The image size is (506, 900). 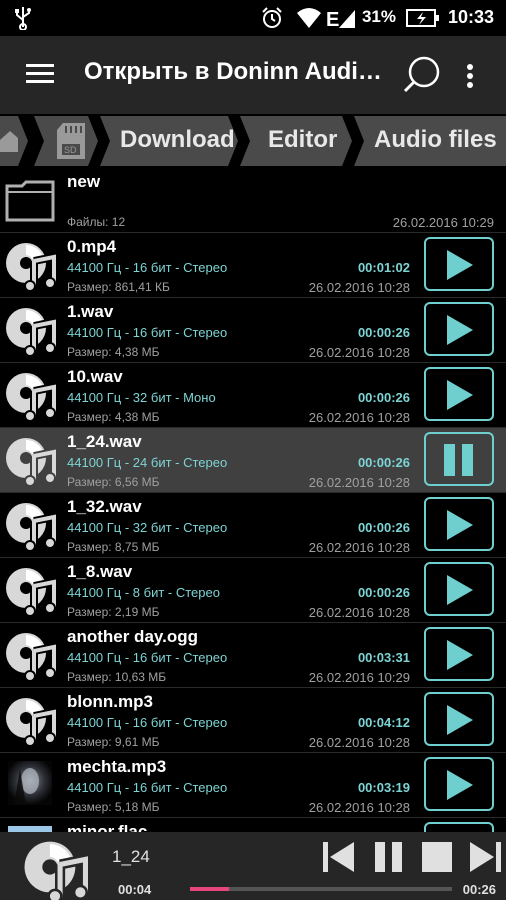 I want to click on breadcrumb: SD Download Editor Audio files, so click(x=253, y=141).